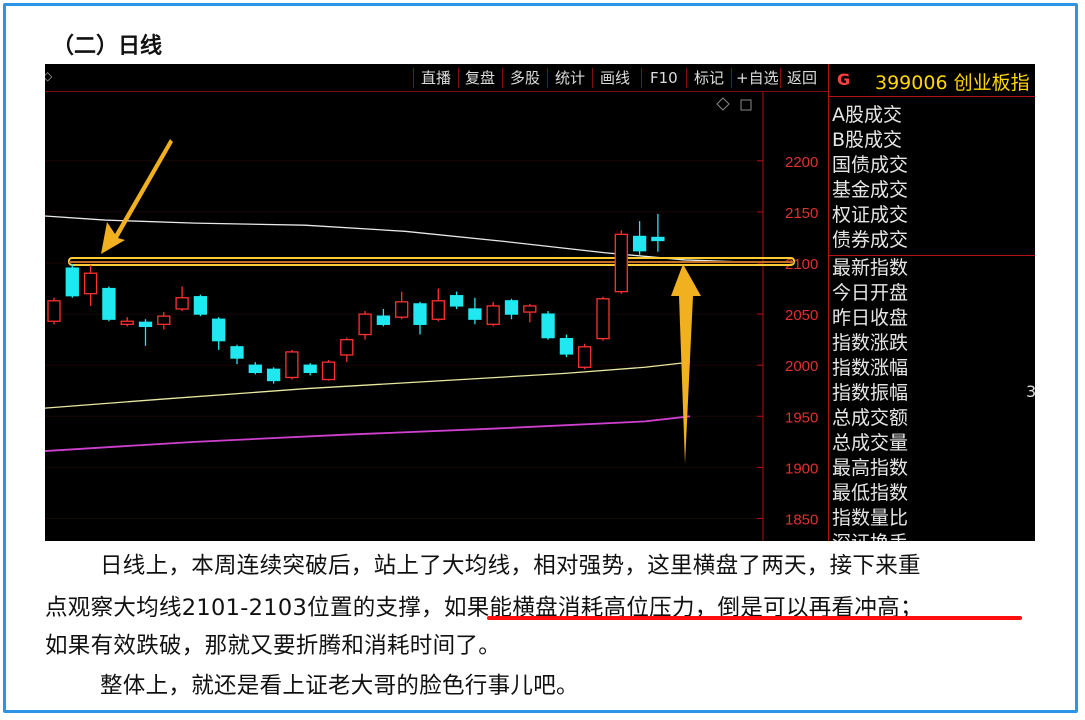  What do you see at coordinates (273, 646) in the screenshot?
I see `paragraph-1-line-3: 如果有效跌破，那就又要折腾和消耗时间了。` at bounding box center [273, 646].